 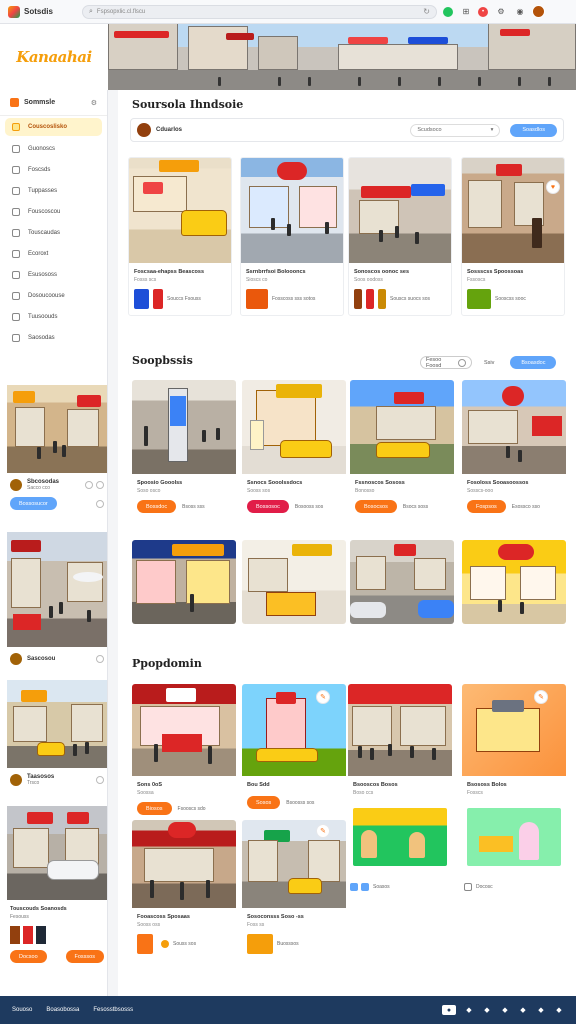 What do you see at coordinates (184, 299) in the screenshot?
I see `card-meta: Souccs Fsouss` at bounding box center [184, 299].